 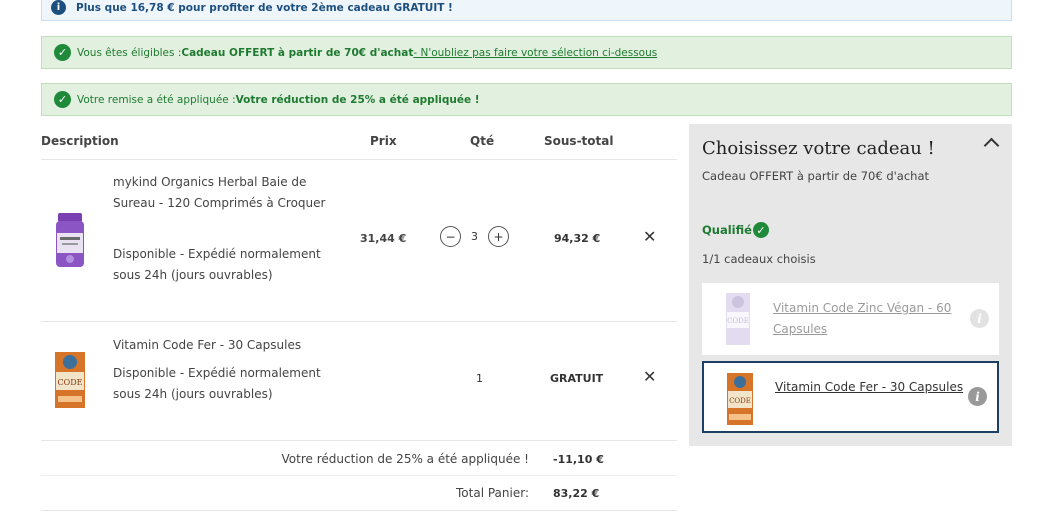 What do you see at coordinates (818, 148) in the screenshot?
I see `gift-panel-title: Choisissez votre cadeau !` at bounding box center [818, 148].